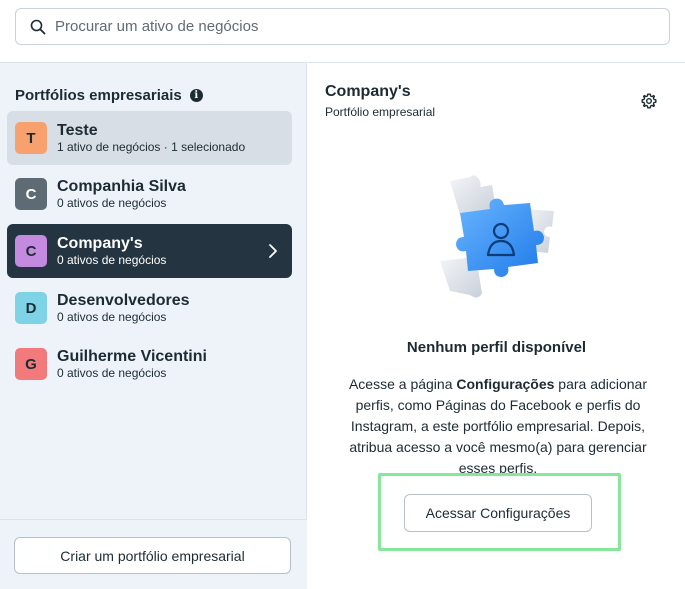 This screenshot has height=589, width=685. What do you see at coordinates (31, 364) in the screenshot?
I see `avatar: G` at bounding box center [31, 364].